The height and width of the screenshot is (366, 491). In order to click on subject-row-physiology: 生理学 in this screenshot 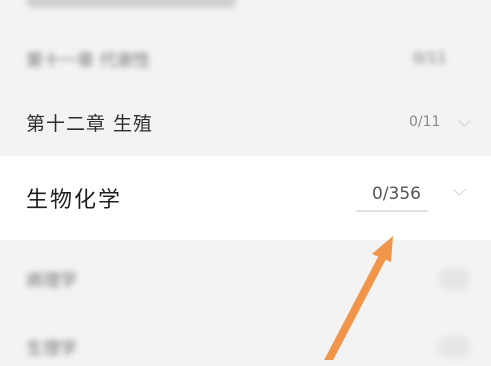, I will do `click(245, 346)`.